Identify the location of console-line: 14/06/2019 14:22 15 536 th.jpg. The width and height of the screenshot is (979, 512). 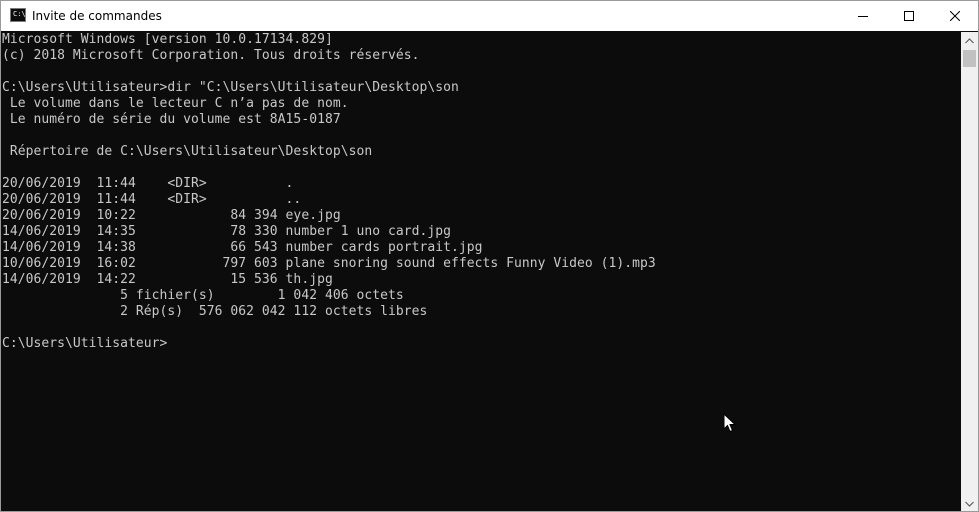
(167, 279).